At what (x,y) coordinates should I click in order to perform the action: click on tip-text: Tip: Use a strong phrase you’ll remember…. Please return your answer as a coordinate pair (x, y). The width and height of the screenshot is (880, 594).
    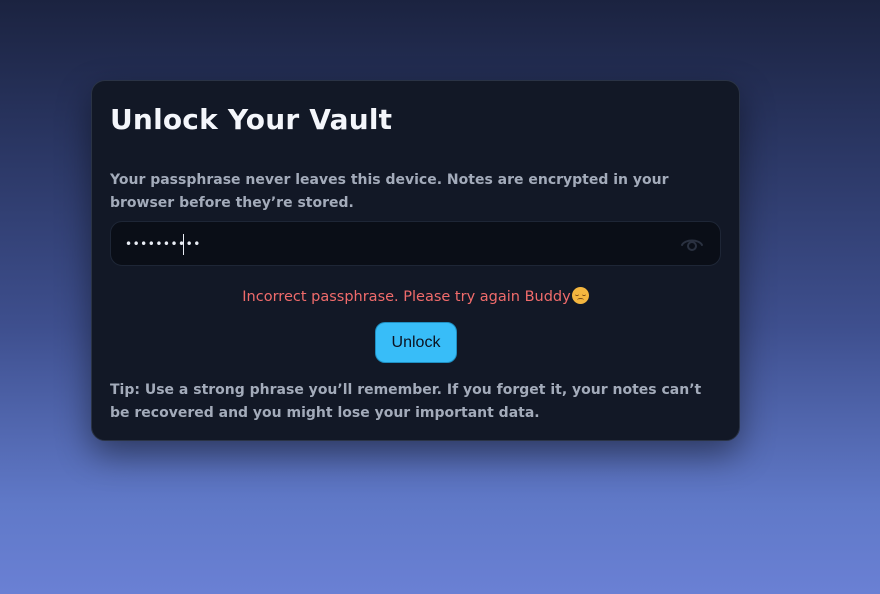
    Looking at the image, I should click on (406, 401).